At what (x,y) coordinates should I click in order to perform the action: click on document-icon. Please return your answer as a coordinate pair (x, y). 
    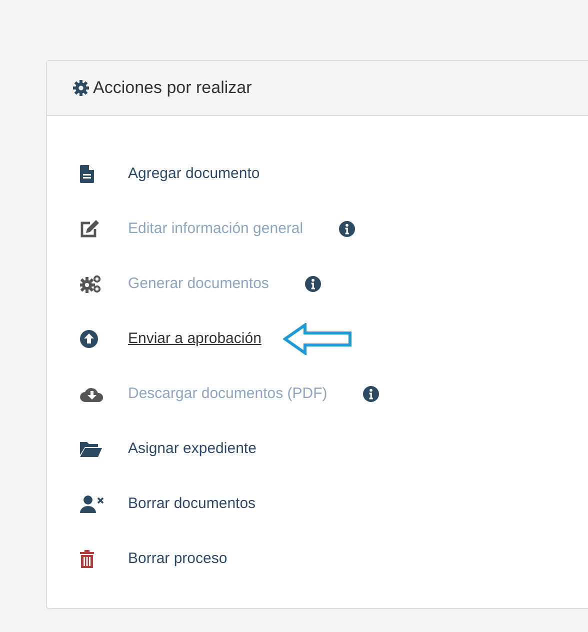
    Looking at the image, I should click on (87, 173).